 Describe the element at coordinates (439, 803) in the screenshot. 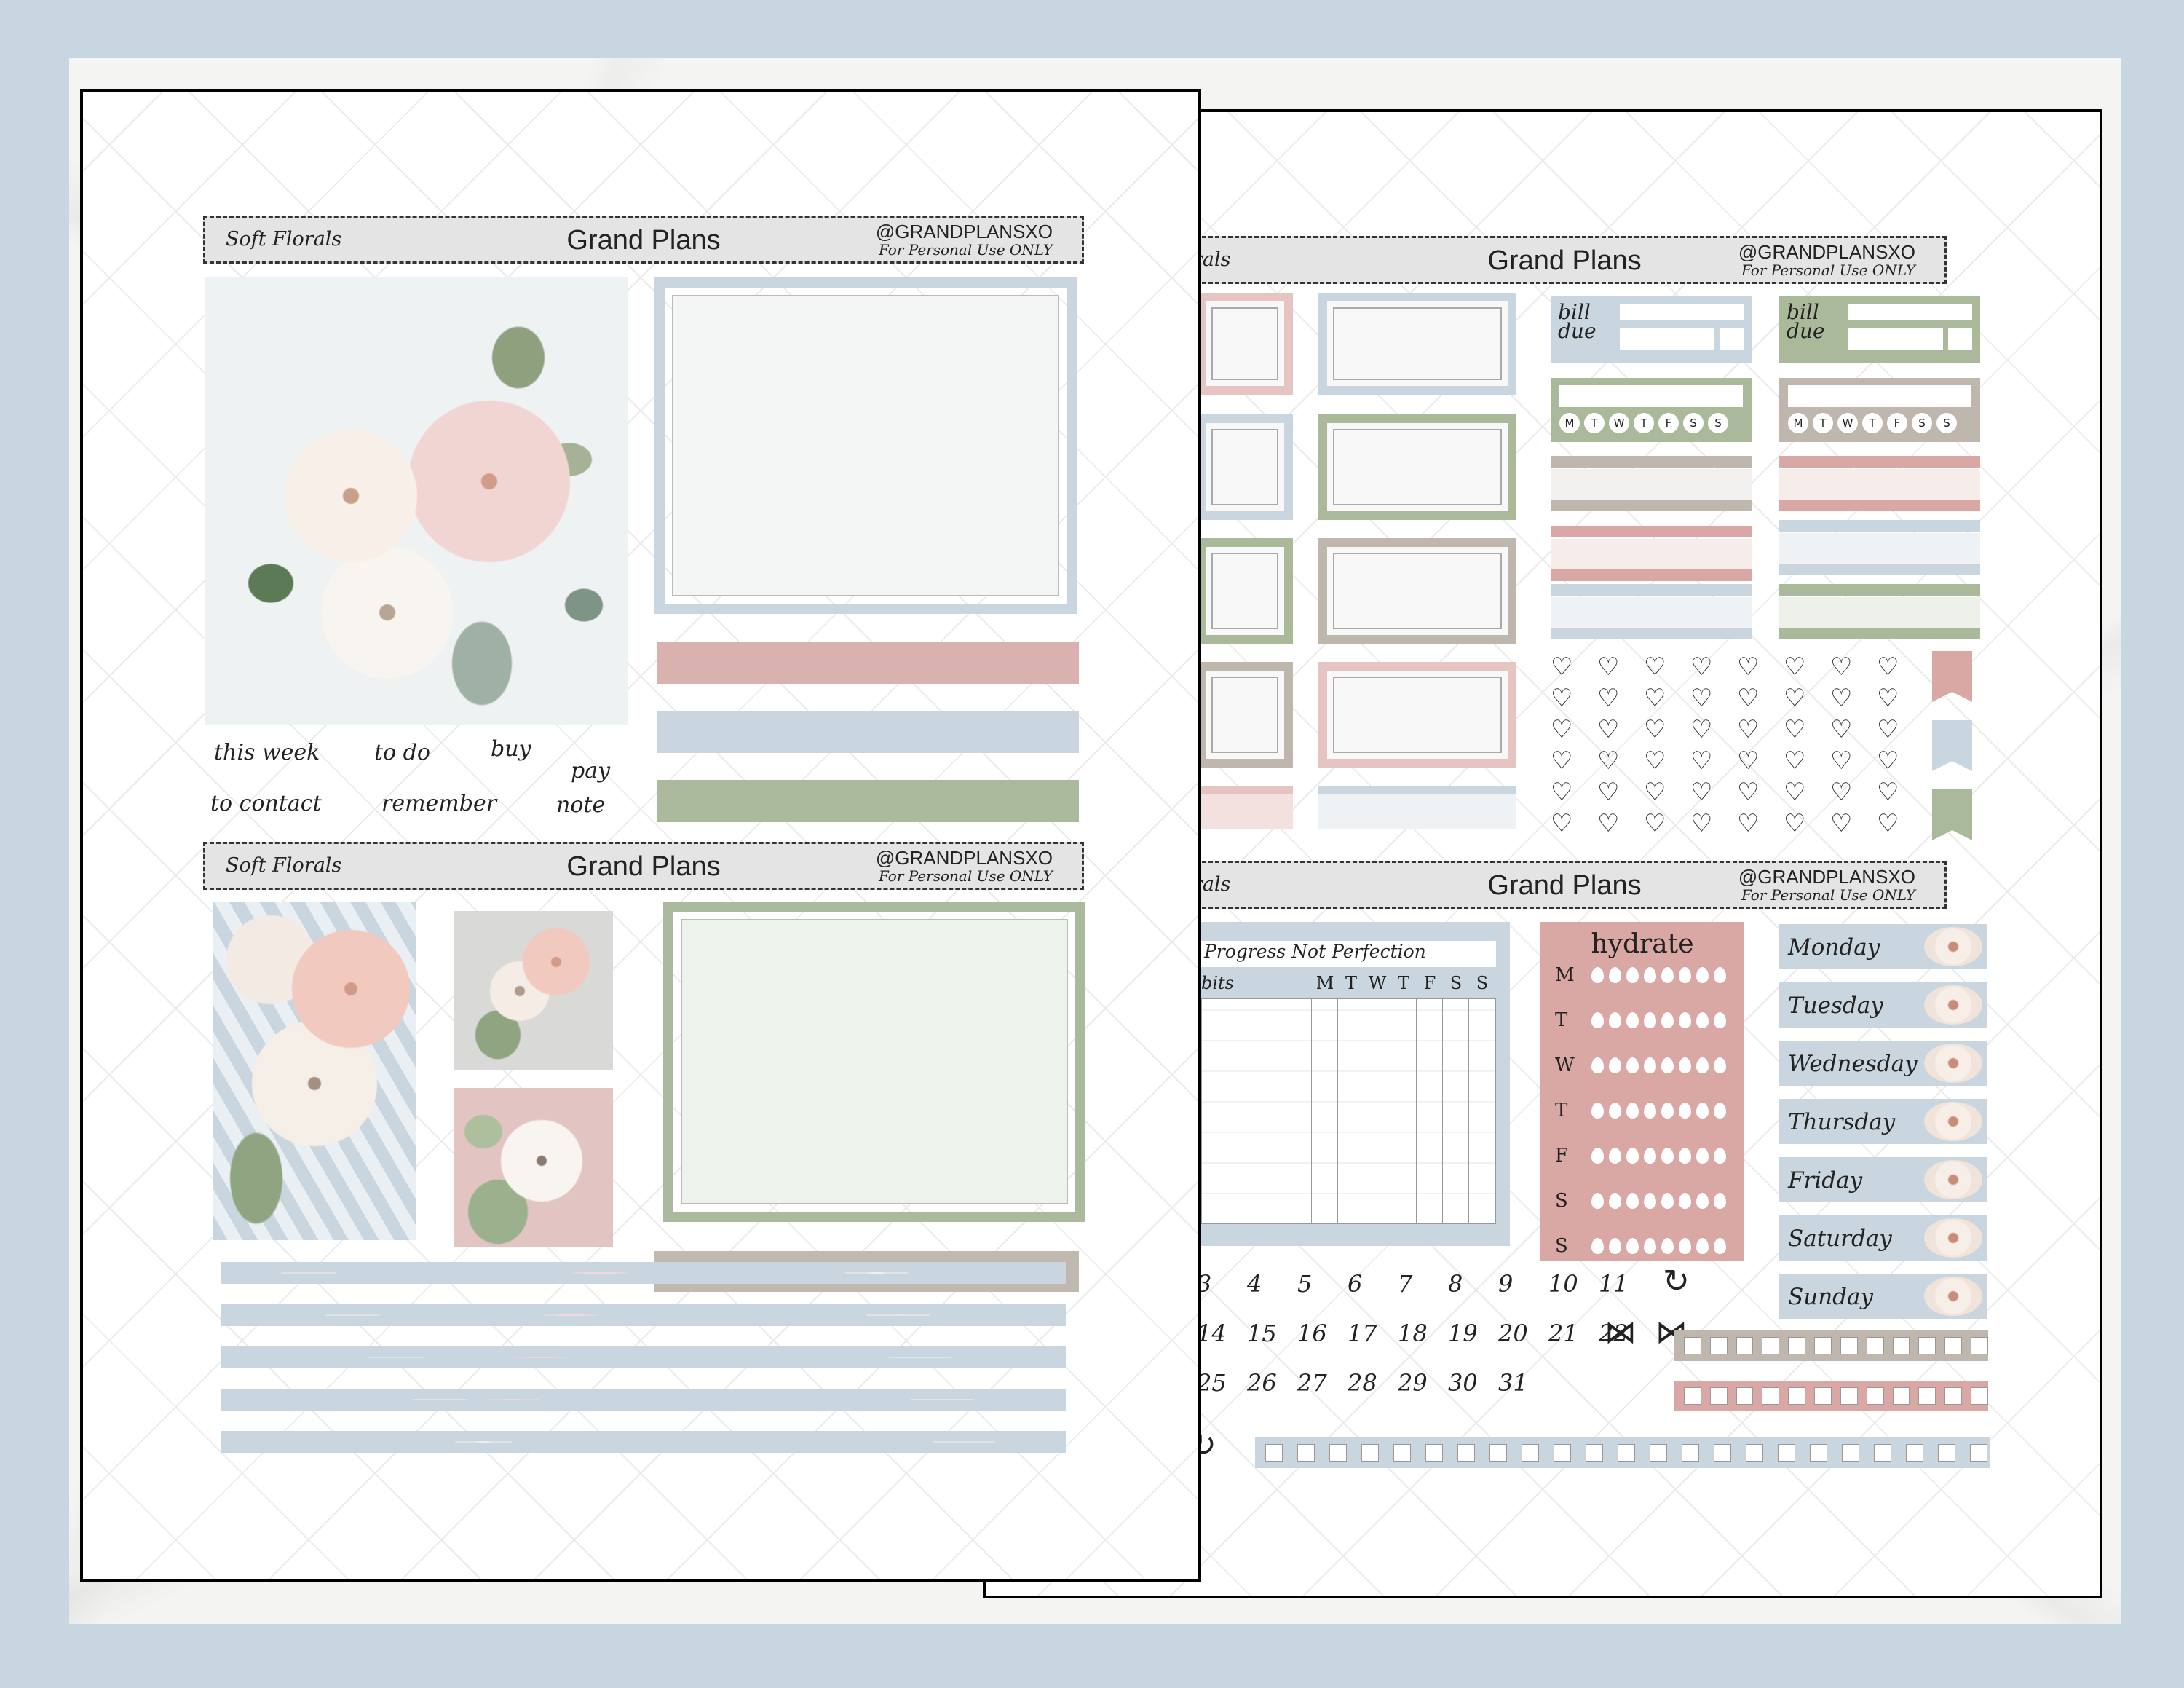

I see `script-label: remember` at that location.